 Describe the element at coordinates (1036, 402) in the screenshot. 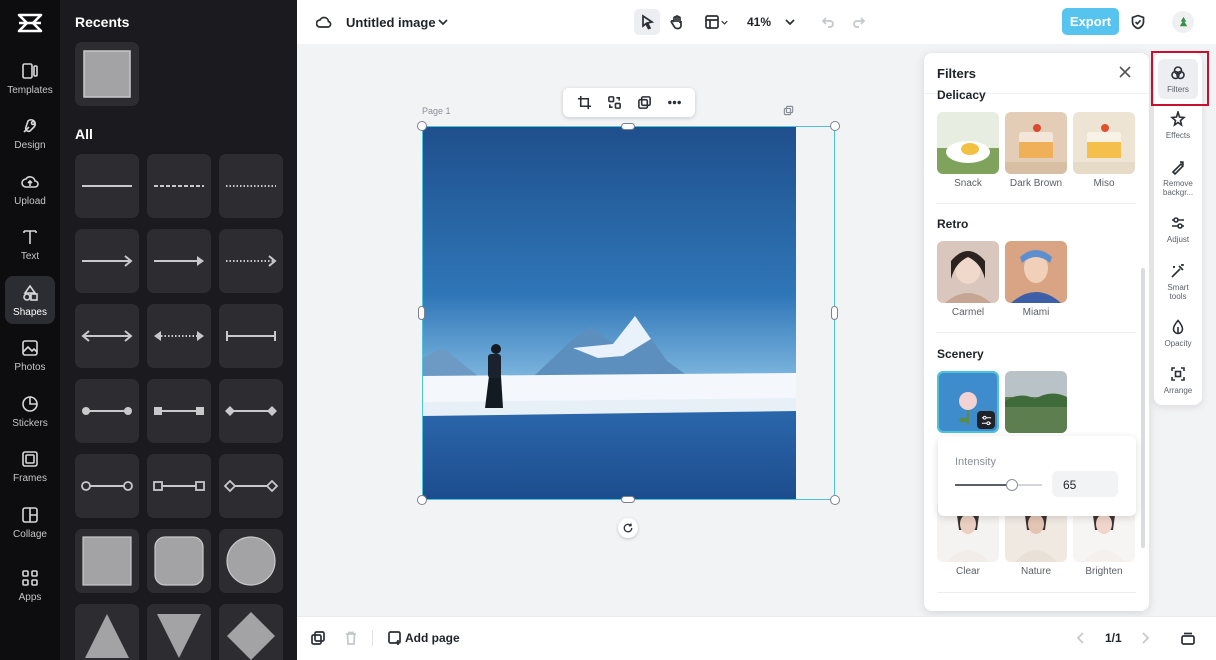

I see `filter-thumb-scenery-field` at that location.